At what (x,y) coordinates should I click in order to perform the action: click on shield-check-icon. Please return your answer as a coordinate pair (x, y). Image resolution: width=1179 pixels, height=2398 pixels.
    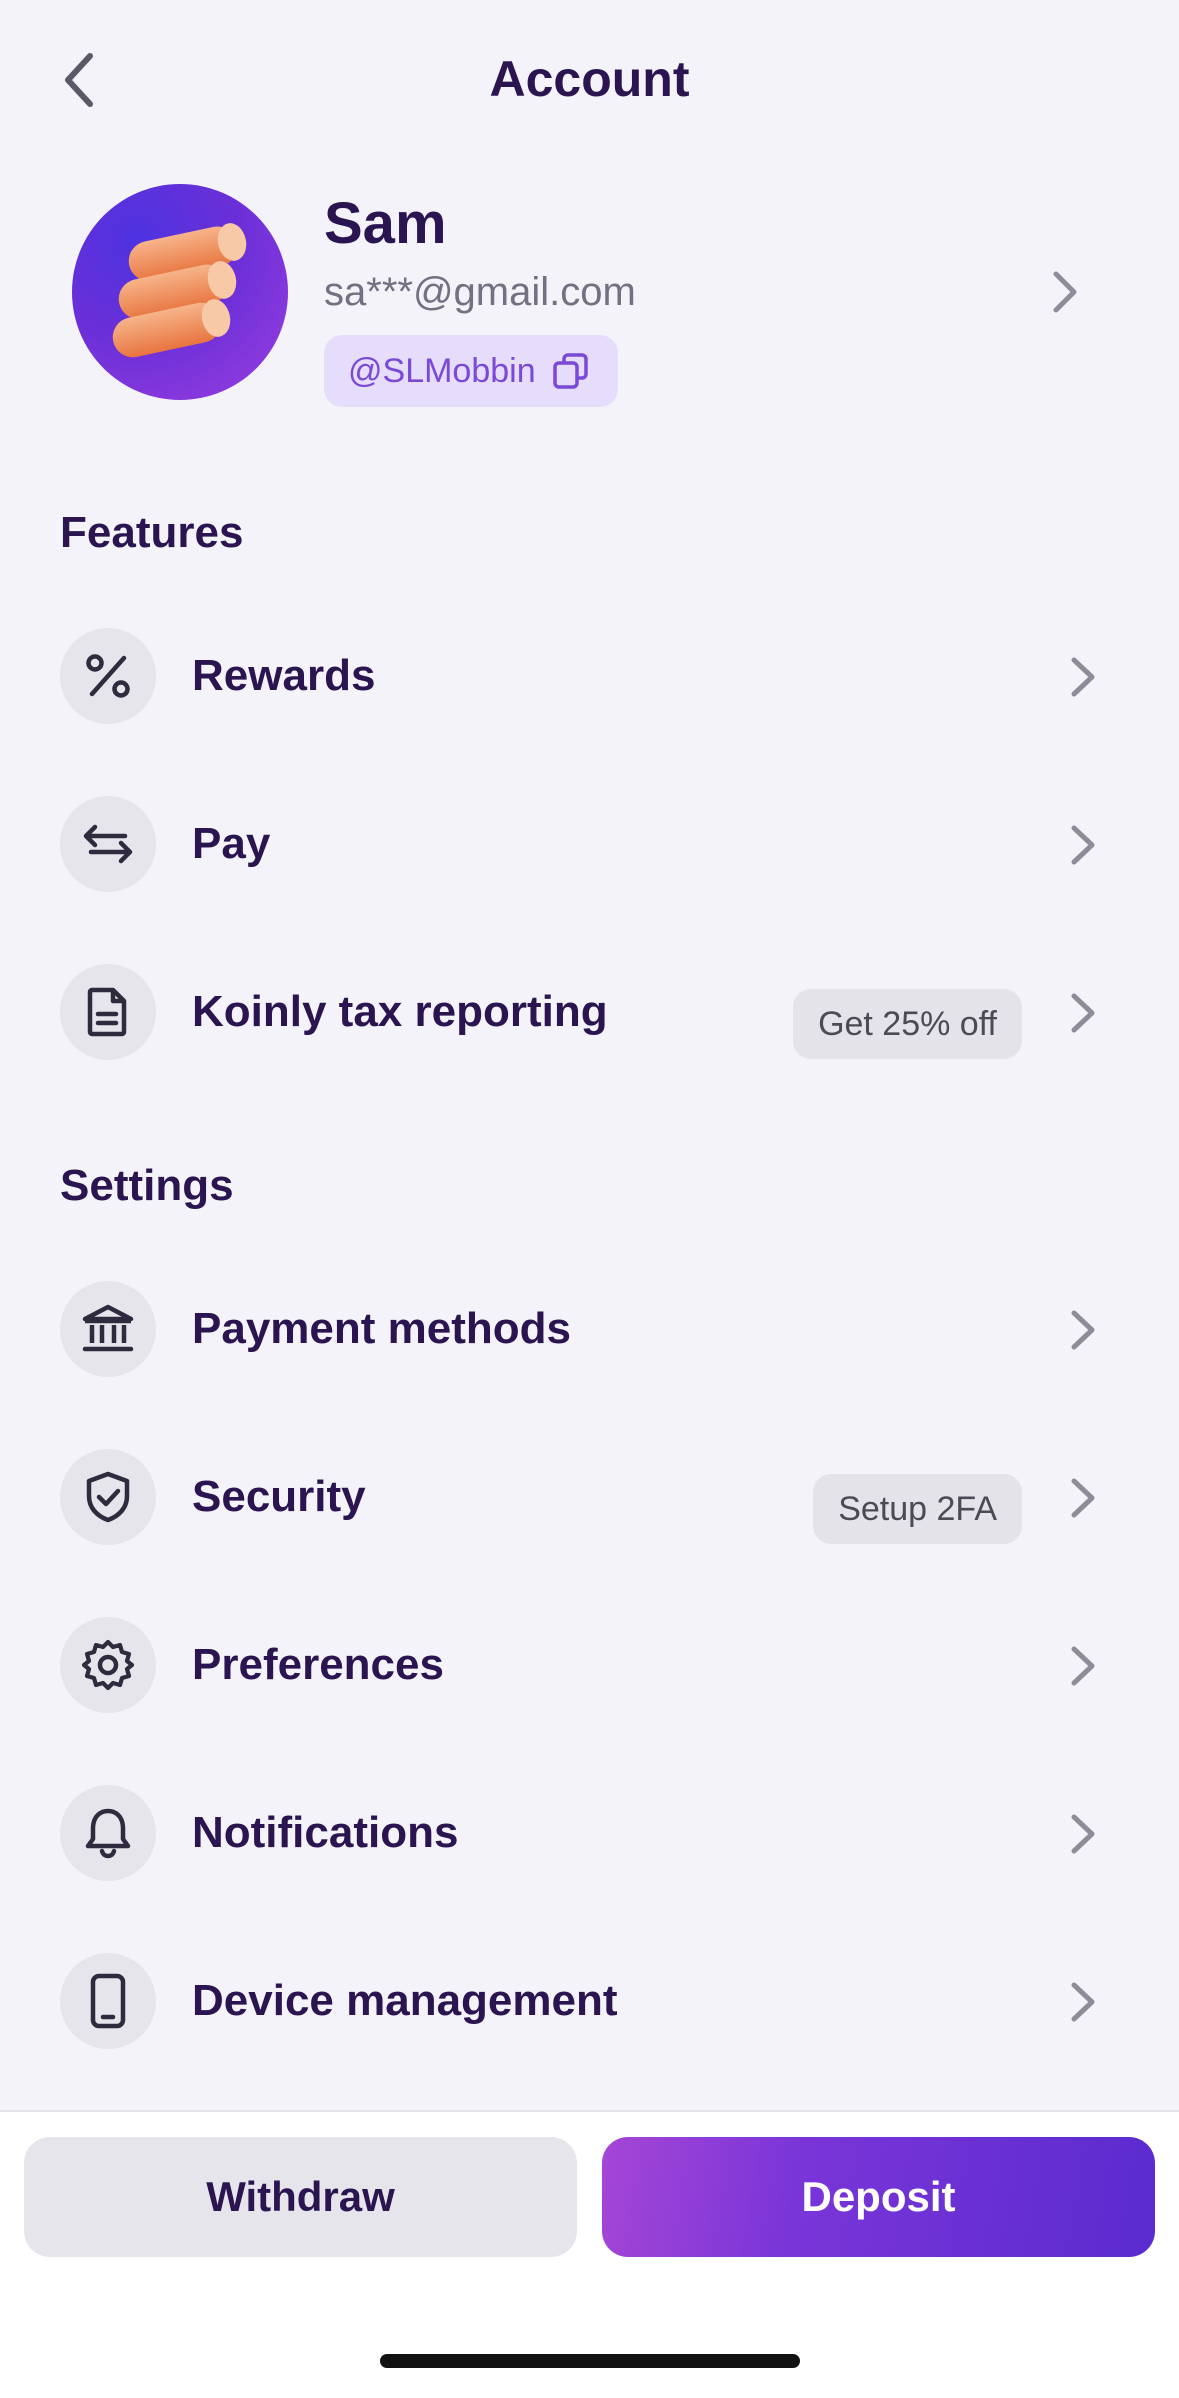
    Looking at the image, I should click on (108, 1497).